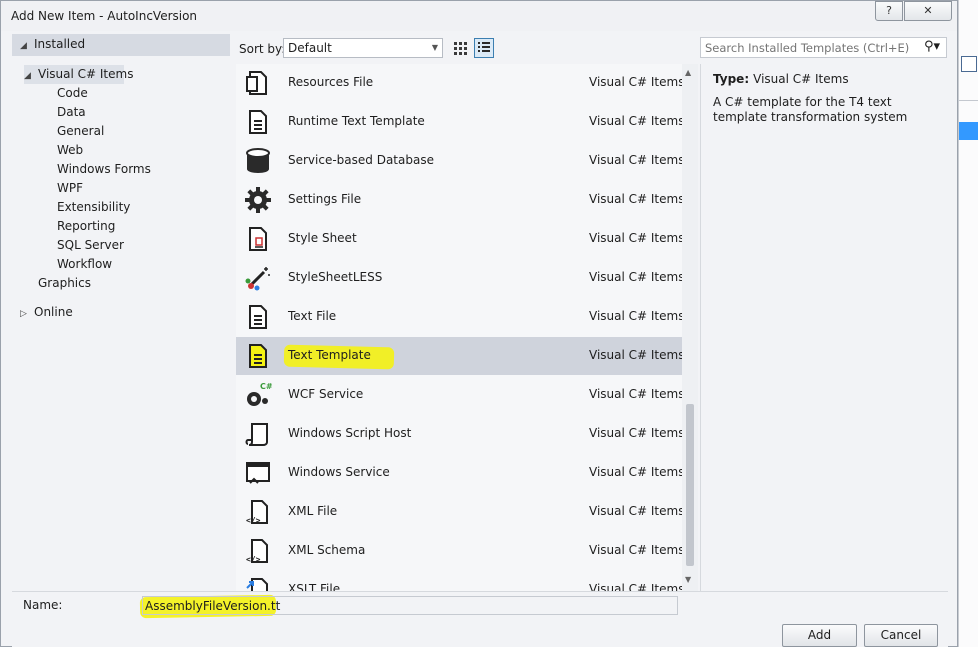  Describe the element at coordinates (889, 11) in the screenshot. I see `help-button: ?` at that location.